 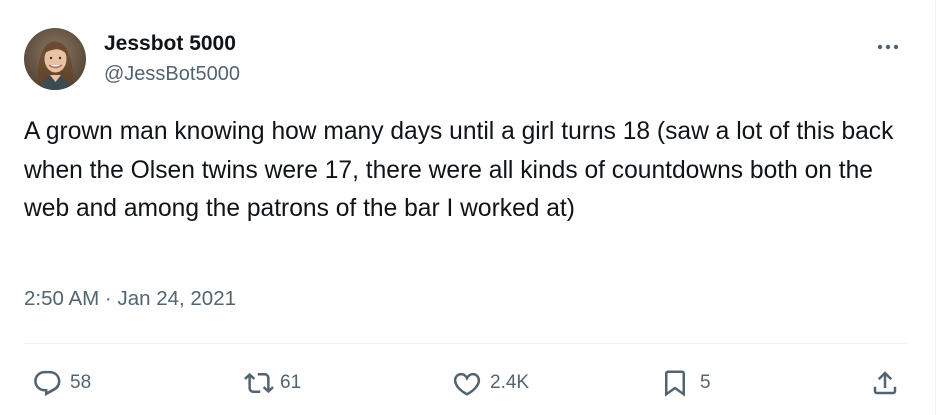 I want to click on tweet-date: Jan 24, 2021, so click(x=176, y=298).